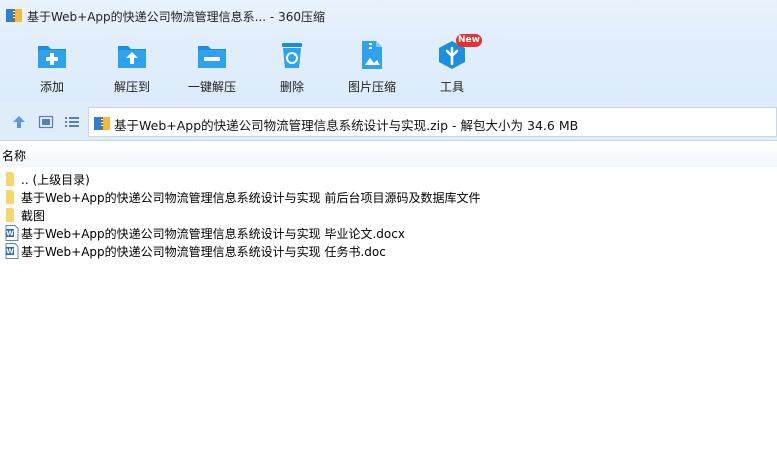  I want to click on list-item-parent-dir: .. (上级目录), so click(388, 179).